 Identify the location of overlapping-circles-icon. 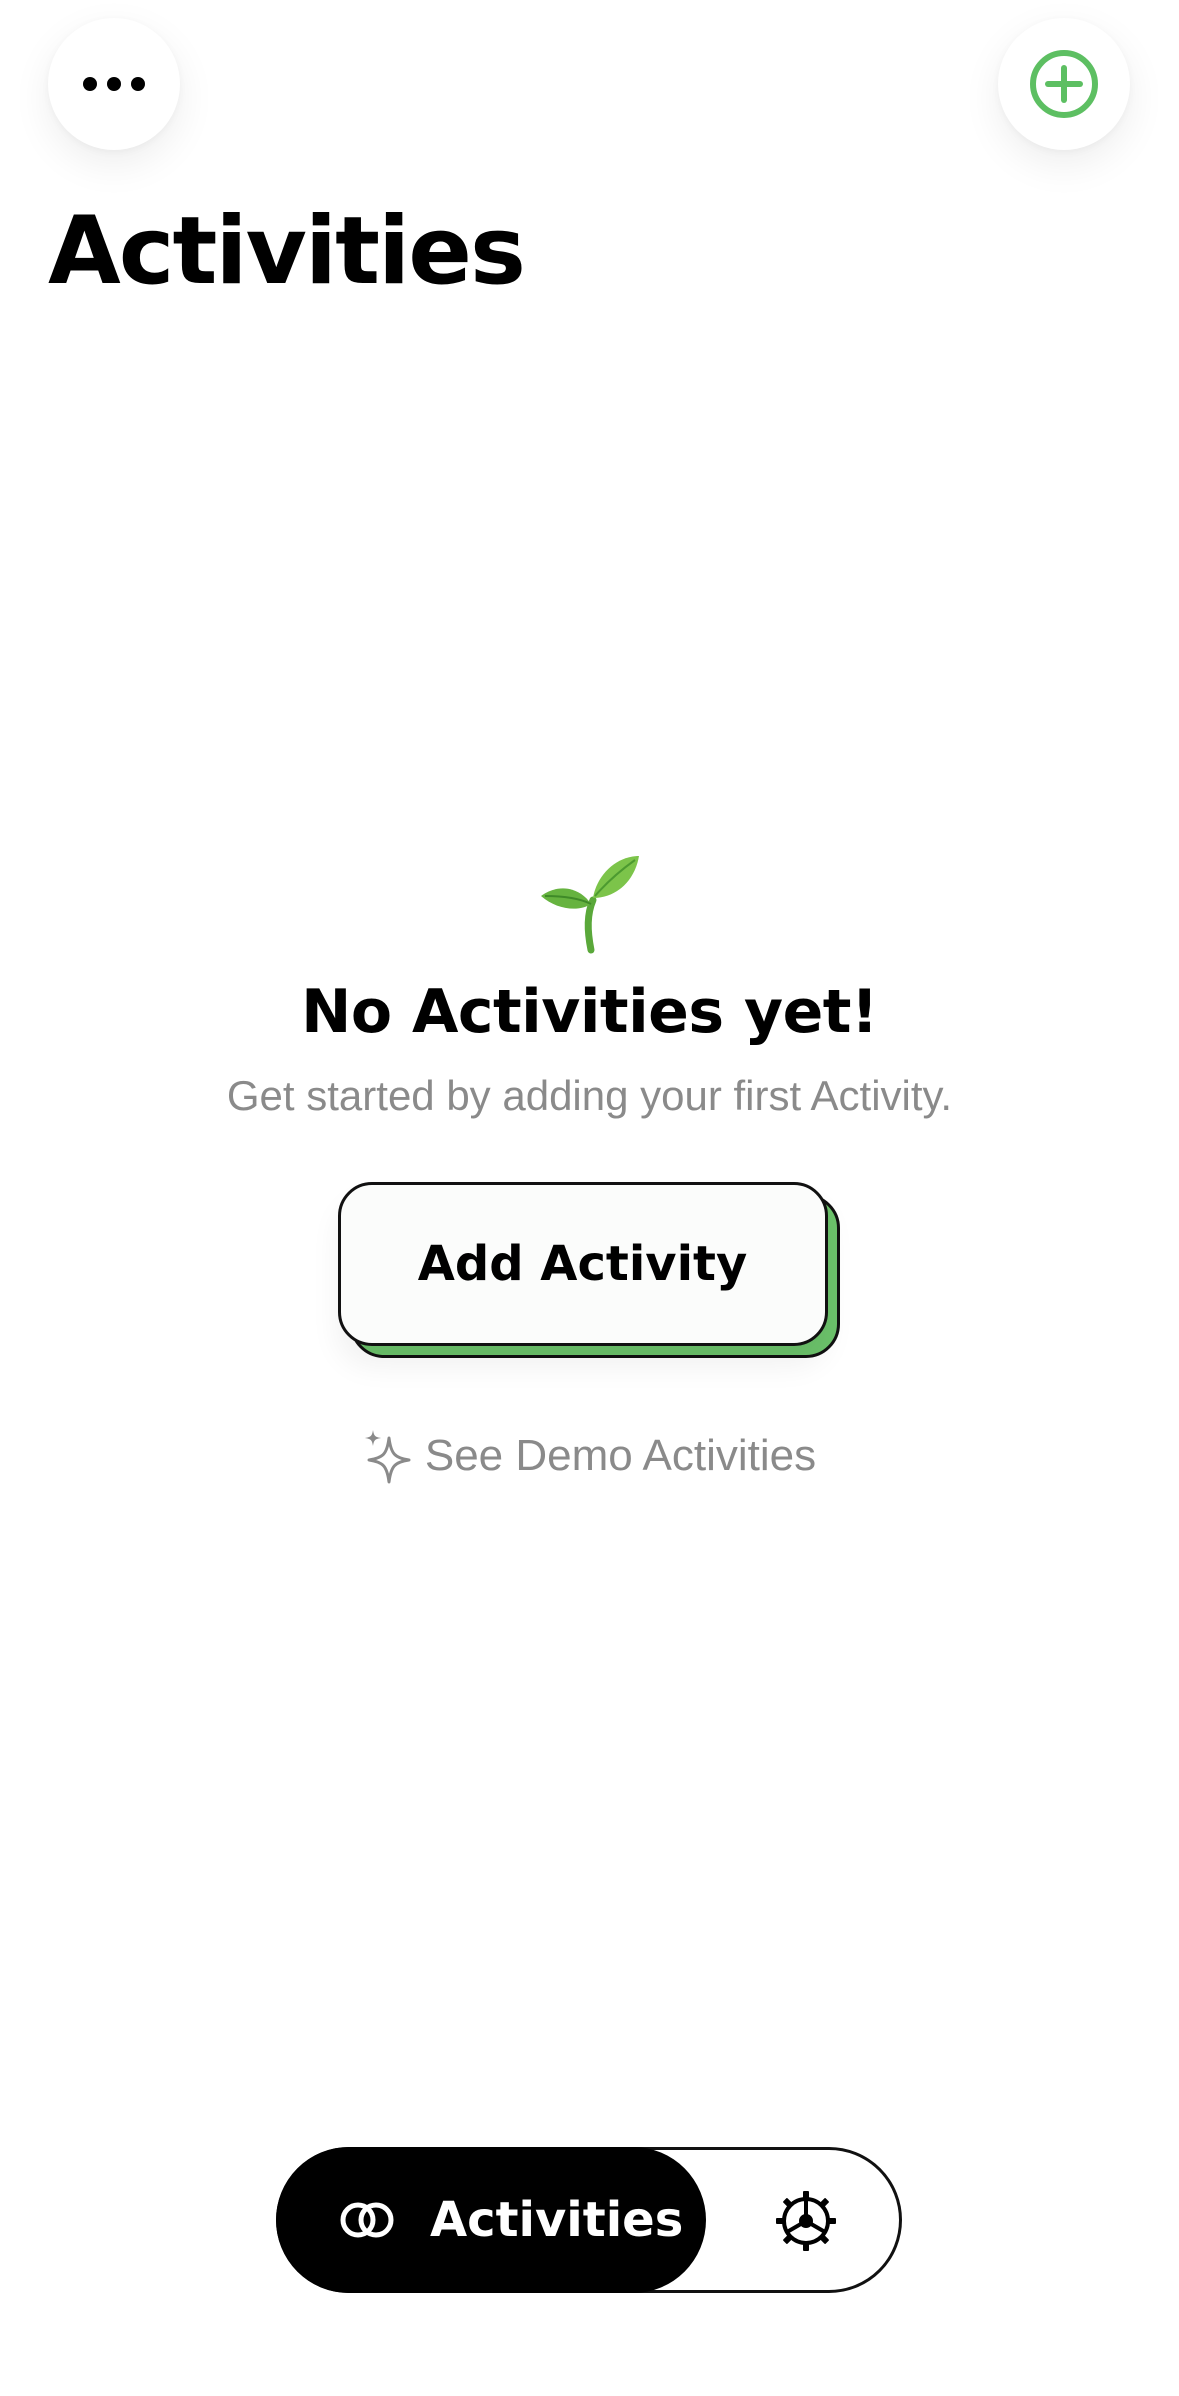
(367, 2220).